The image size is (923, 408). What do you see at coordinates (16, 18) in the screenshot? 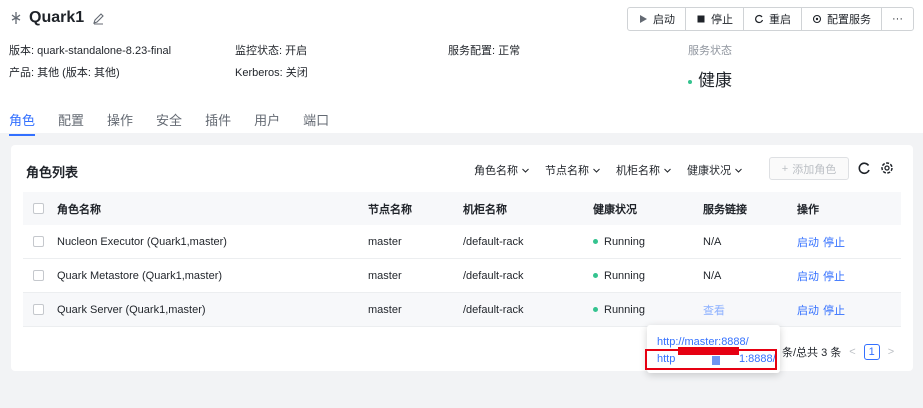
I see `service-icon` at bounding box center [16, 18].